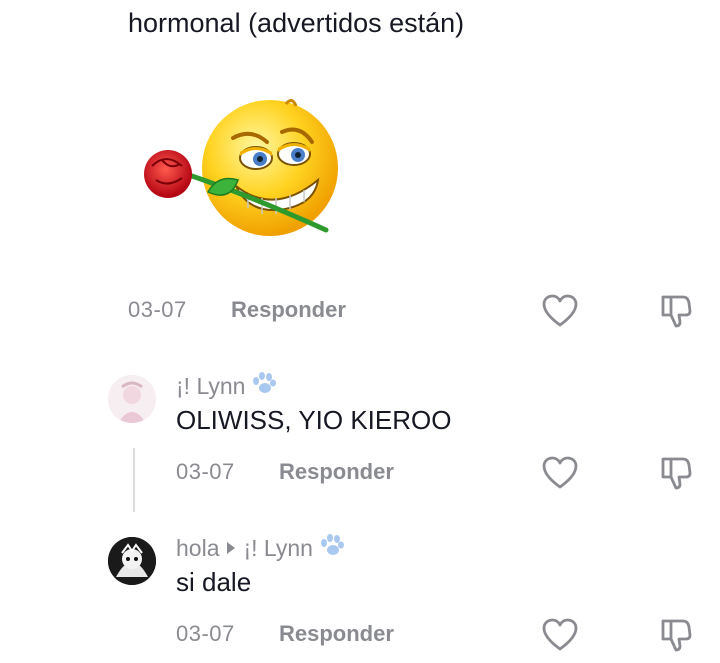  Describe the element at coordinates (314, 420) in the screenshot. I see `comment-text: OLIWISS, YIO KIEROO` at that location.